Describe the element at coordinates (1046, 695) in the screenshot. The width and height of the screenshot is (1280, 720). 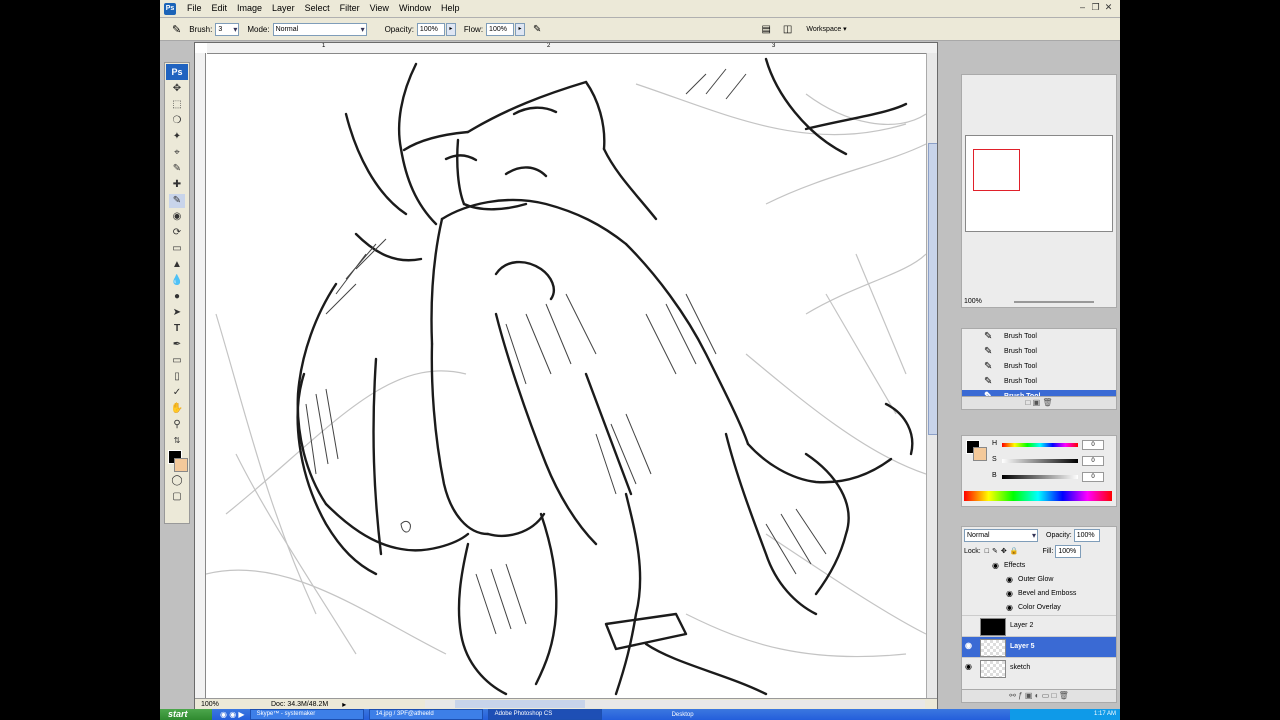
I see `layer-group-icon: ▭` at that location.